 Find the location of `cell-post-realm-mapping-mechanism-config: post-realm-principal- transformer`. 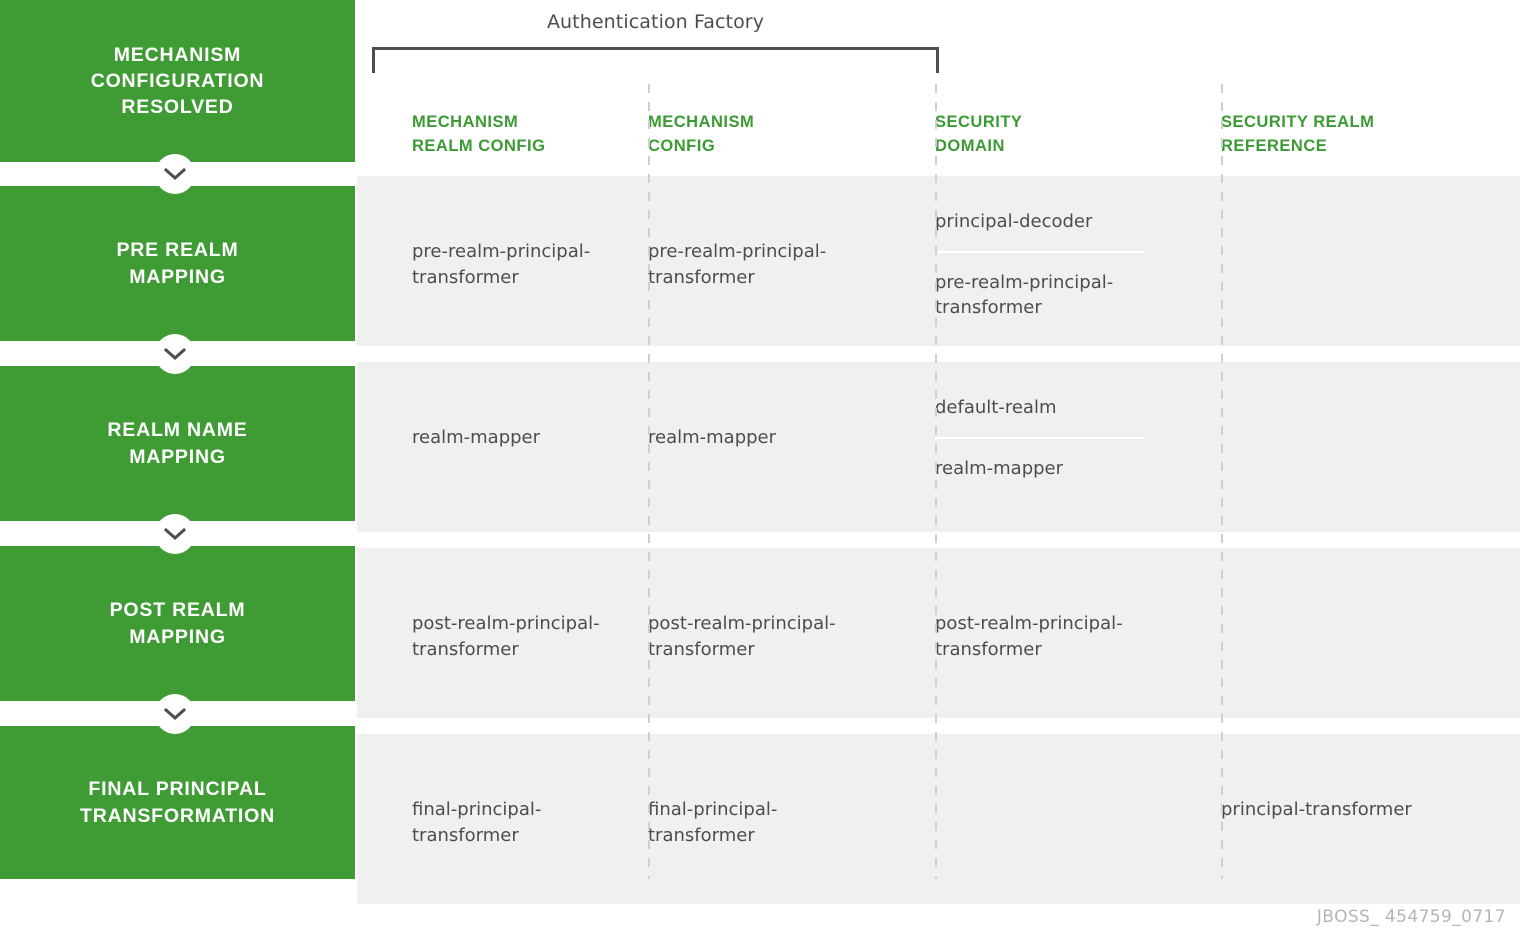

cell-post-realm-mapping-mechanism-config: post-realm-principal- transformer is located at coordinates (785, 605).